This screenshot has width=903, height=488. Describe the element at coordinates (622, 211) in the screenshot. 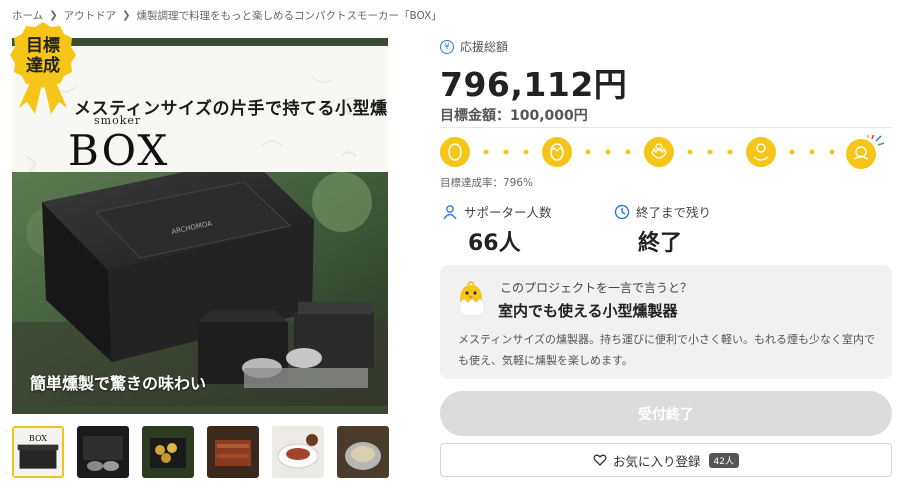

I see `clock-icon` at that location.